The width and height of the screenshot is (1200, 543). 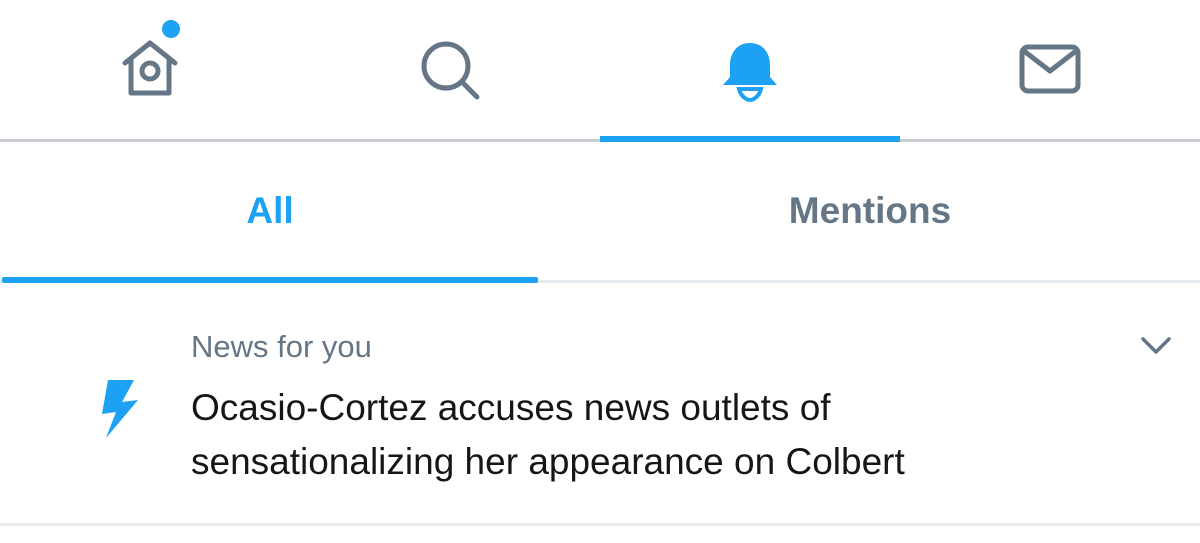 I want to click on tab-mentions: Mentions, so click(x=870, y=211).